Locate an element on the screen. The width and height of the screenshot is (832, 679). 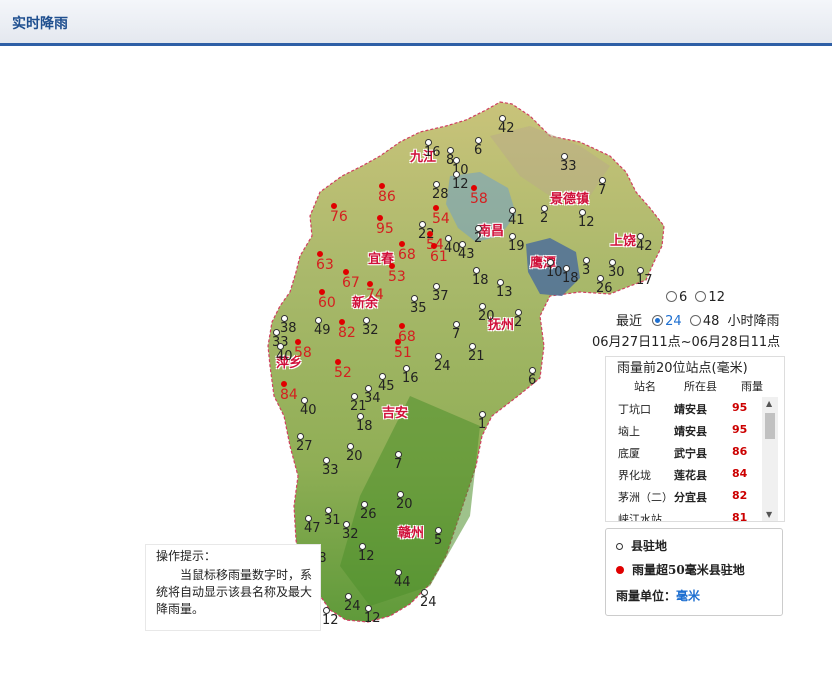
station-rain-value: 35 is located at coordinates (418, 308).